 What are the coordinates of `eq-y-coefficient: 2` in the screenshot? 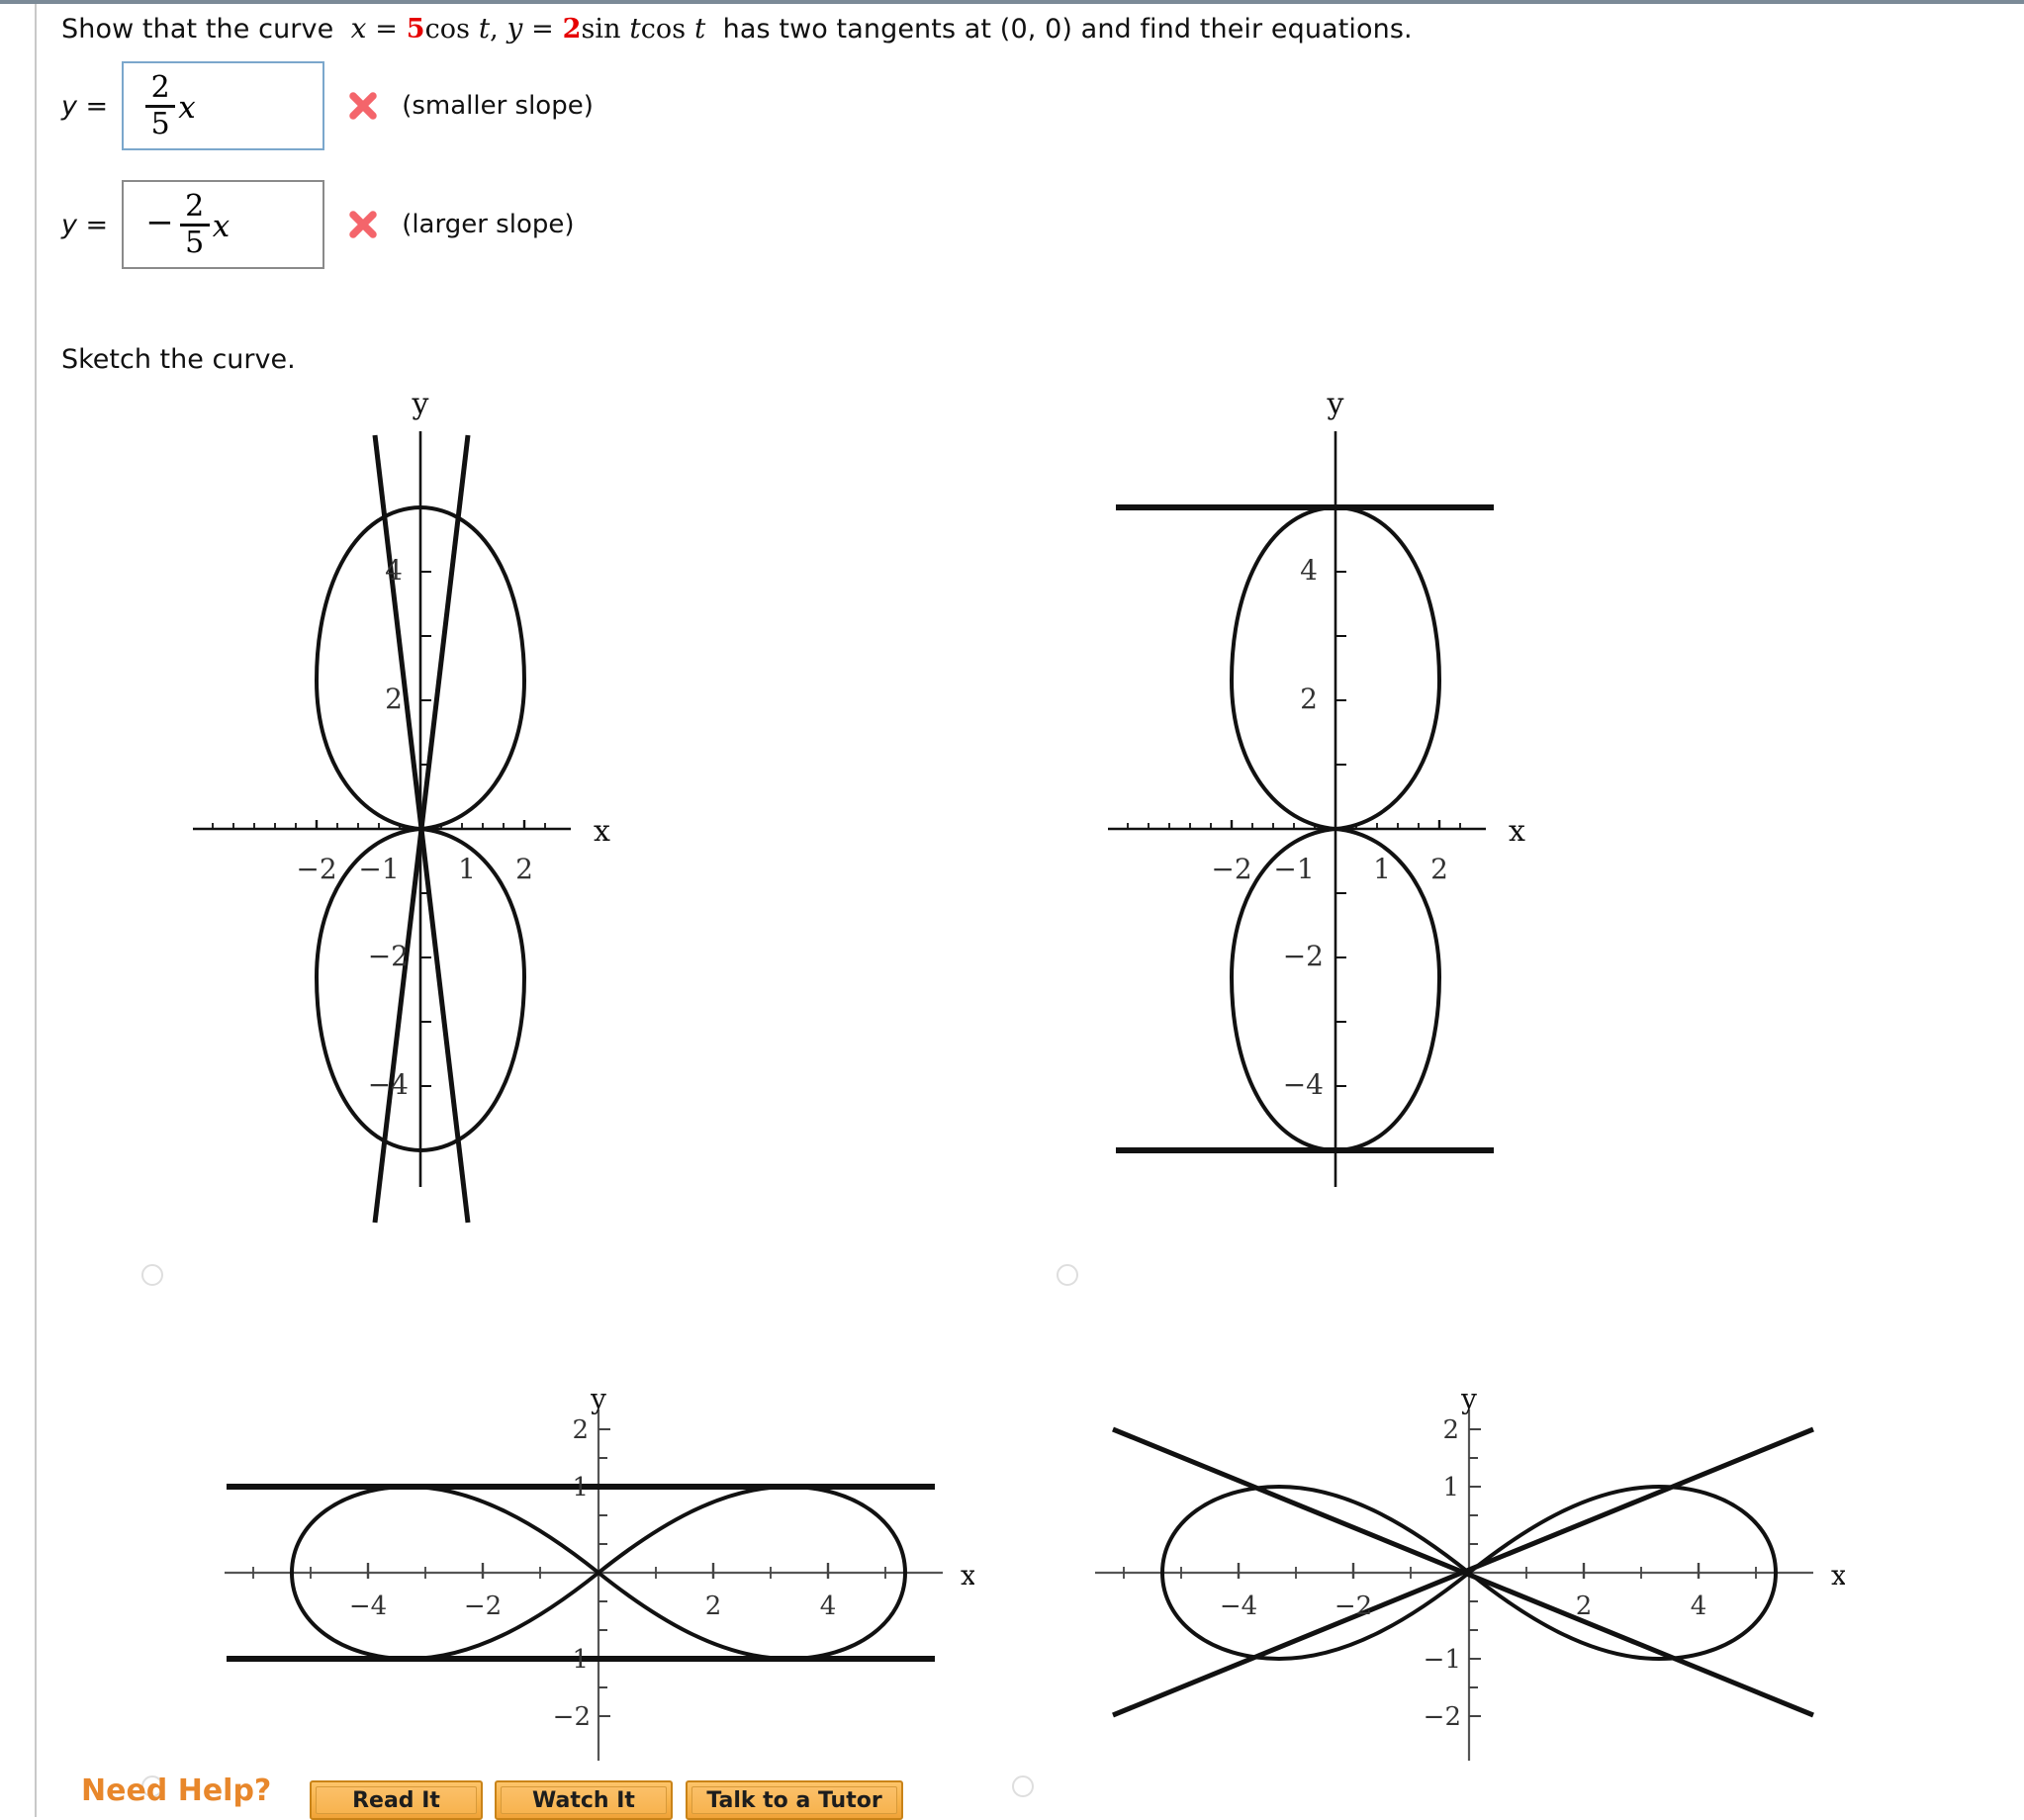 It's located at (572, 29).